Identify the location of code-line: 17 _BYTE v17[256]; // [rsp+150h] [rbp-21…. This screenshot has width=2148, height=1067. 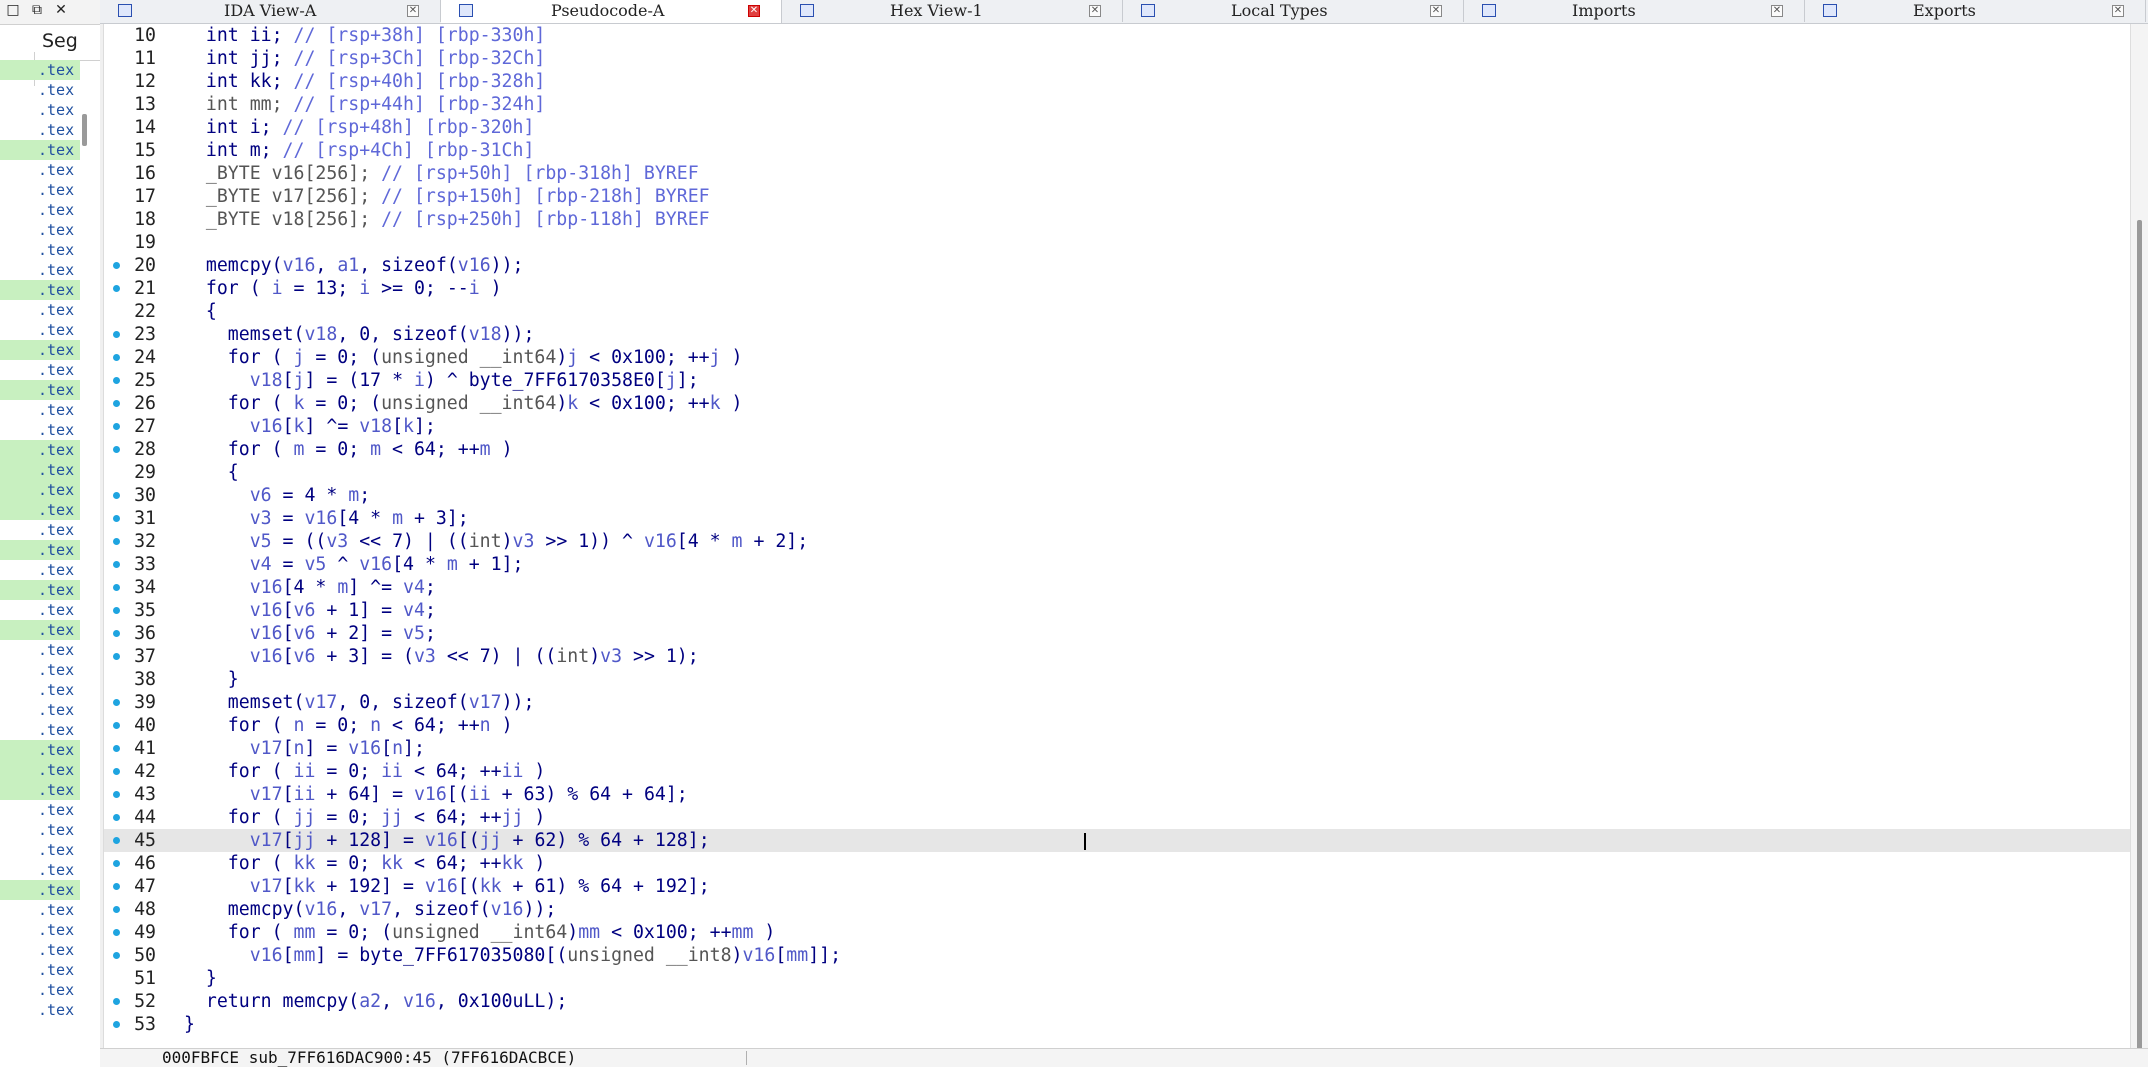
(1115, 196).